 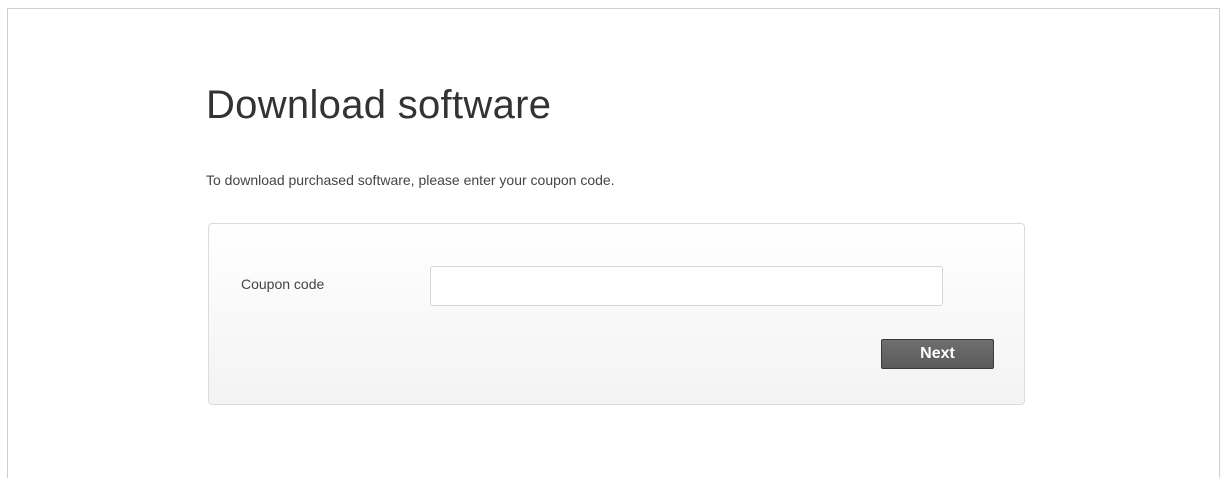 What do you see at coordinates (686, 286) in the screenshot?
I see `coupon-code-input` at bounding box center [686, 286].